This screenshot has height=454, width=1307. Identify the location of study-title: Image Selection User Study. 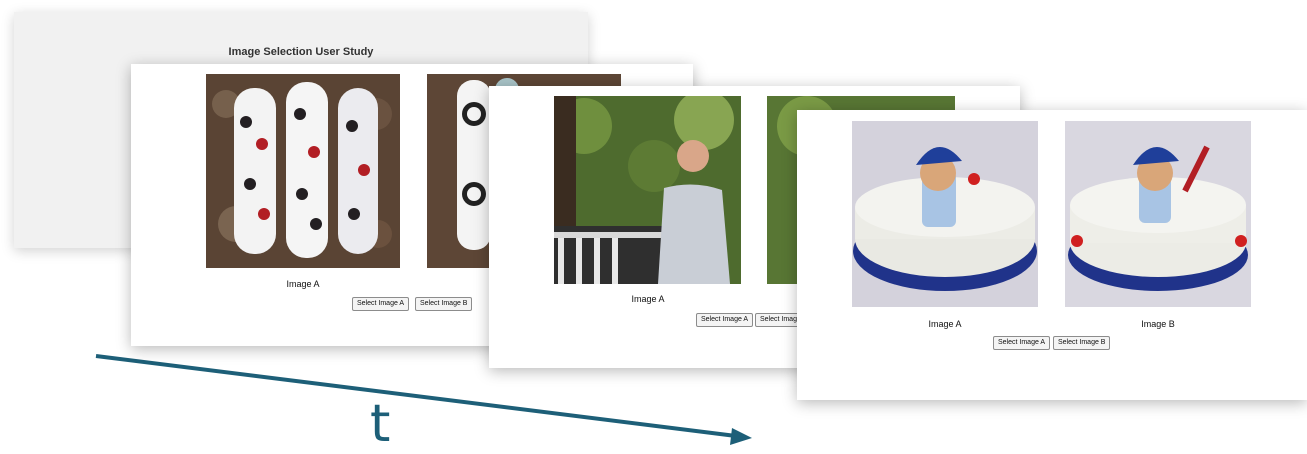
(301, 52).